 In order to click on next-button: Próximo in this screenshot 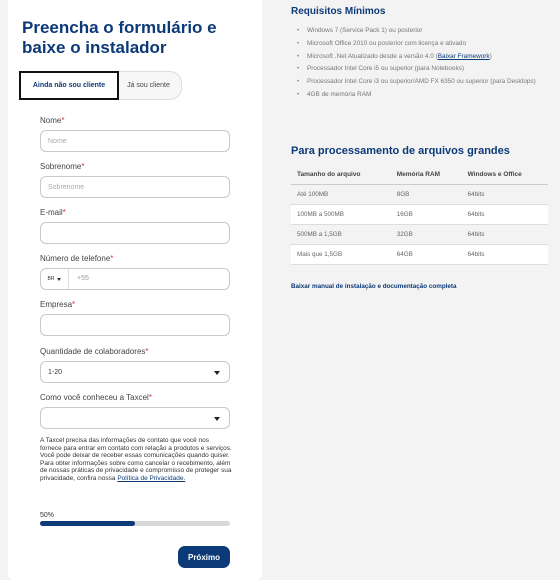, I will do `click(204, 557)`.